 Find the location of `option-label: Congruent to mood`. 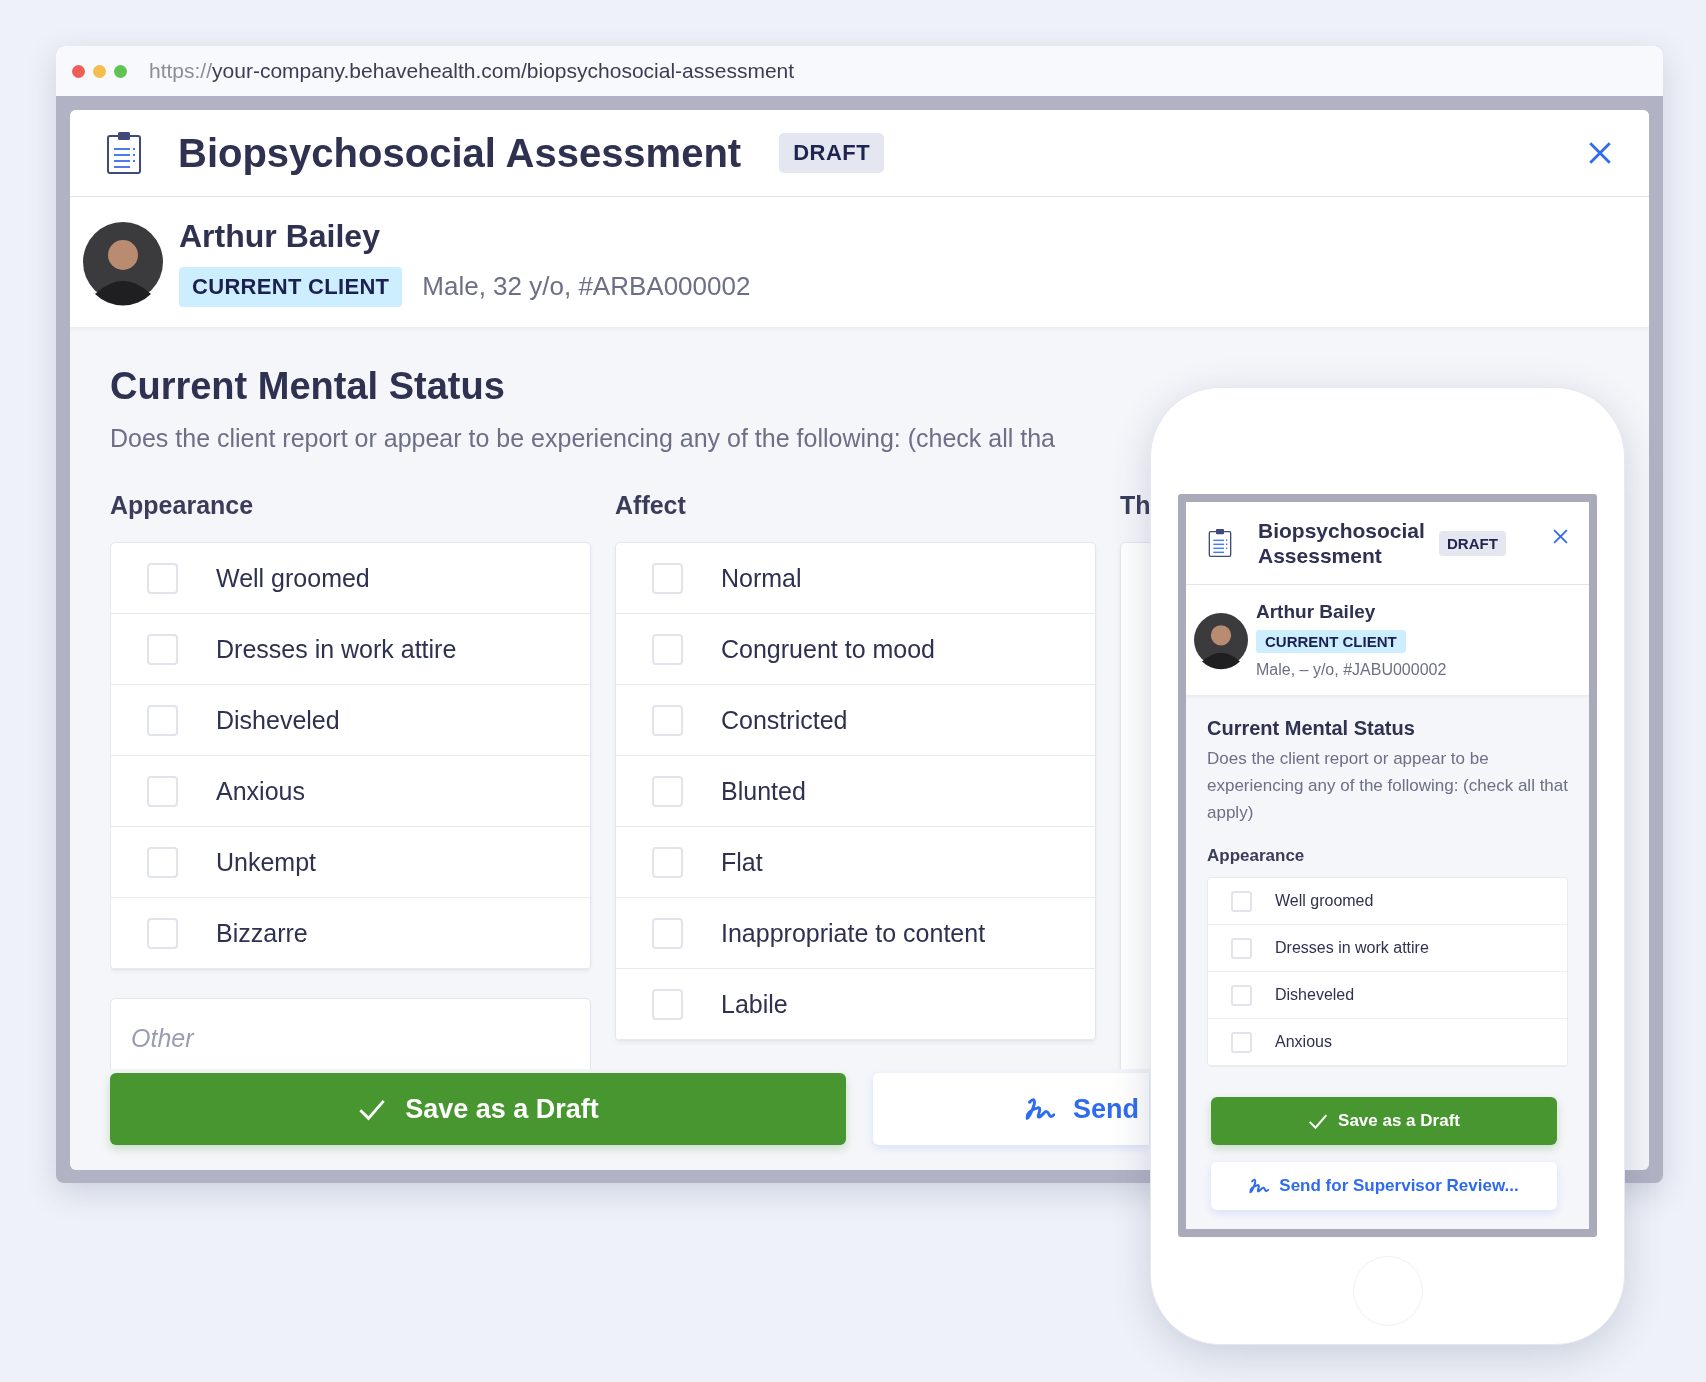

option-label: Congruent to mood is located at coordinates (828, 649).